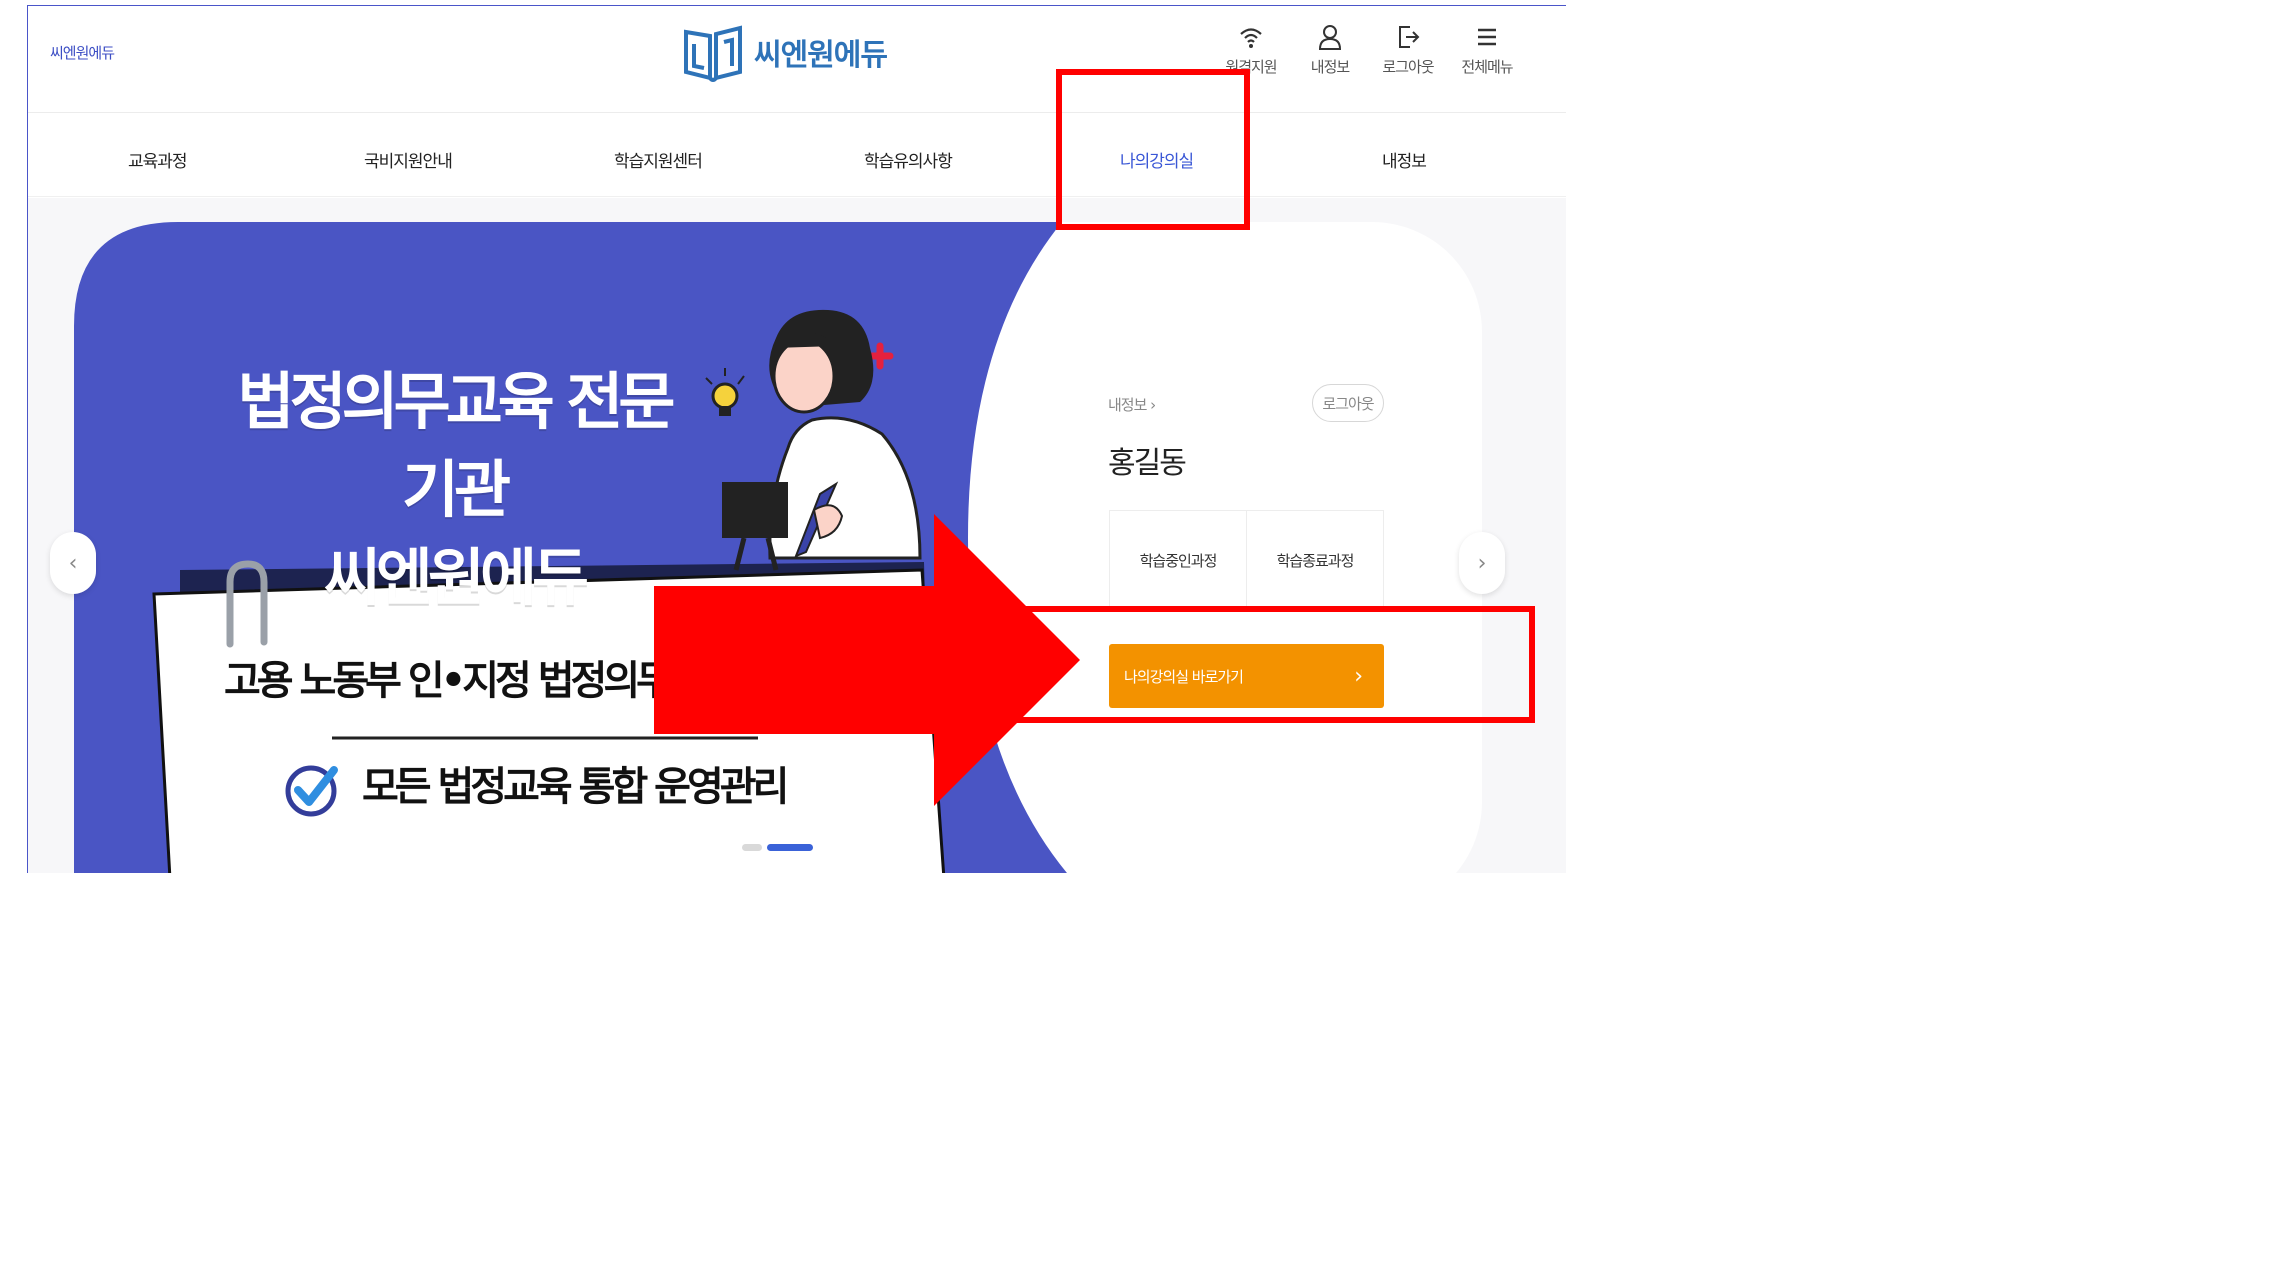 Image resolution: width=2286 pixels, height=1273 pixels. I want to click on site-name: 씨엔원에듀, so click(82, 52).